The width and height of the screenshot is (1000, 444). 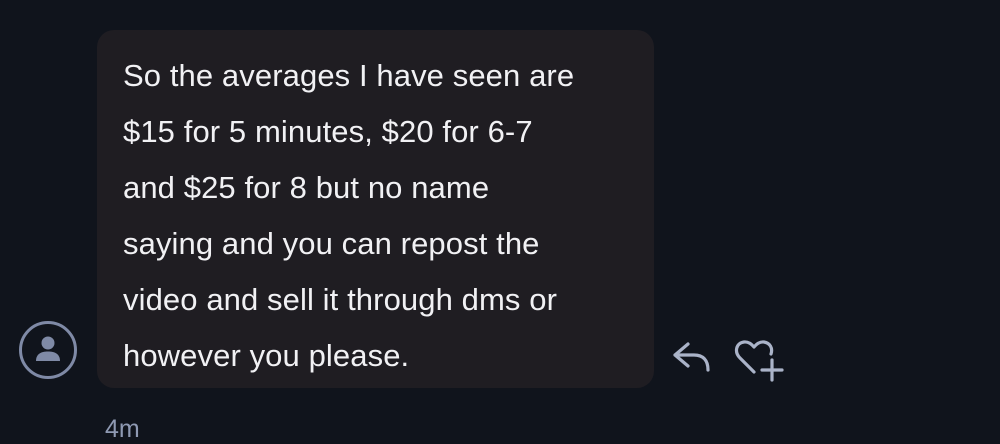 I want to click on reply-button, so click(x=692, y=358).